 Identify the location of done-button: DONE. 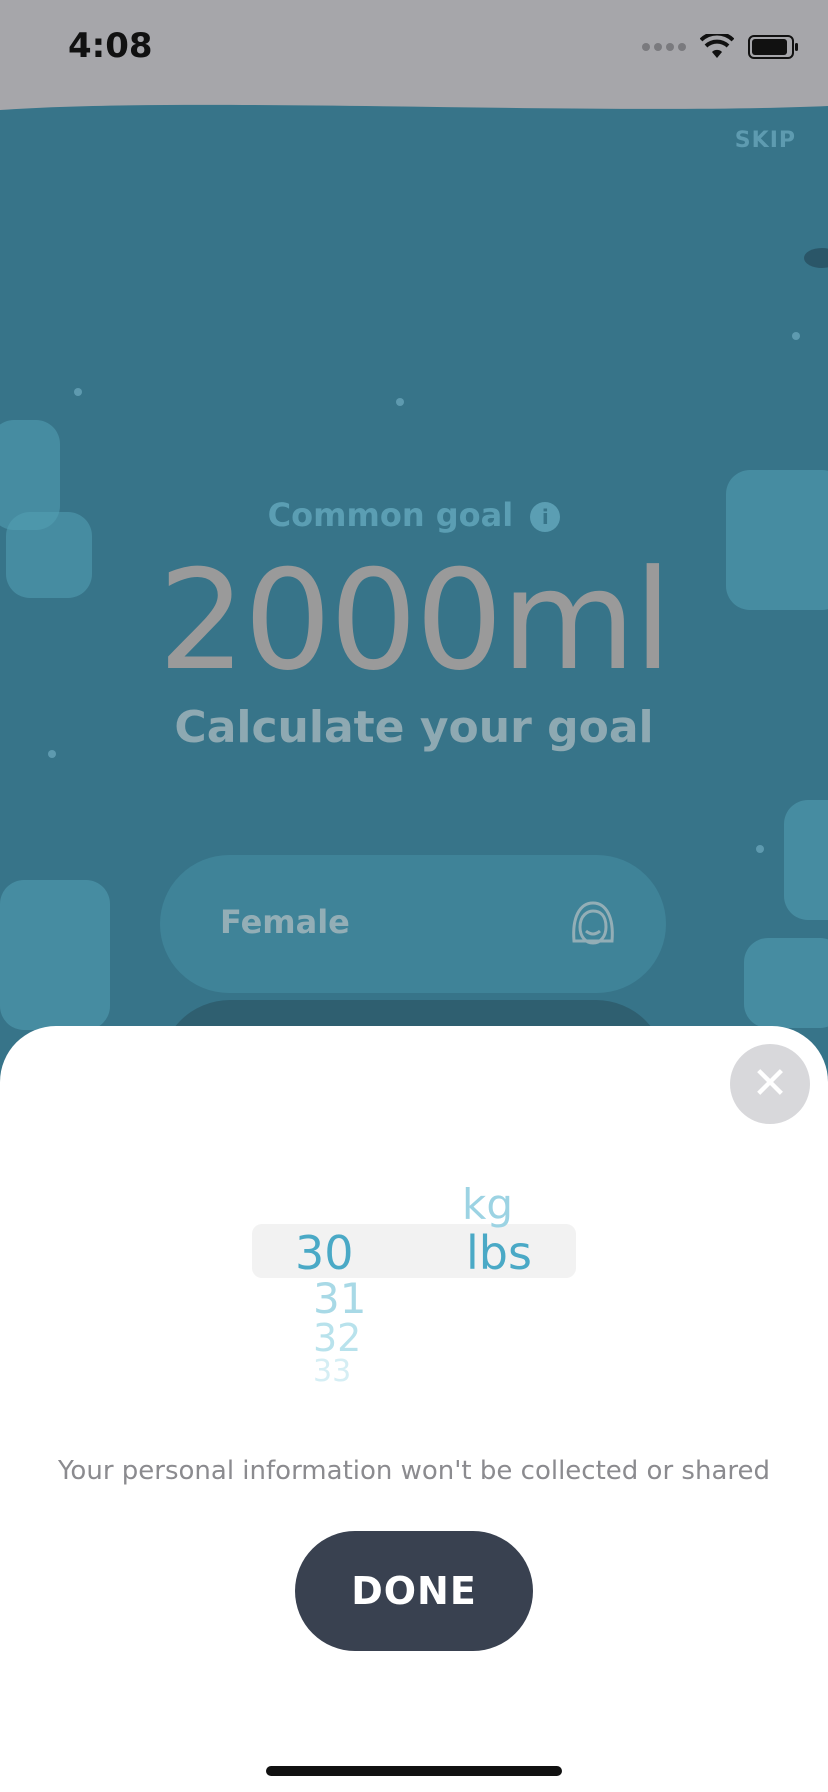
(414, 1591).